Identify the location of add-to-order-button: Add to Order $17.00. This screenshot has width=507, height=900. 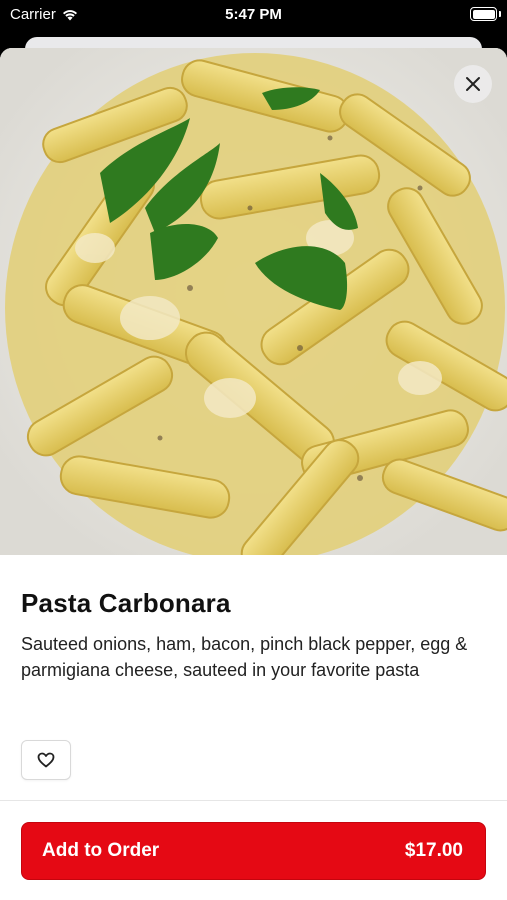
(253, 851).